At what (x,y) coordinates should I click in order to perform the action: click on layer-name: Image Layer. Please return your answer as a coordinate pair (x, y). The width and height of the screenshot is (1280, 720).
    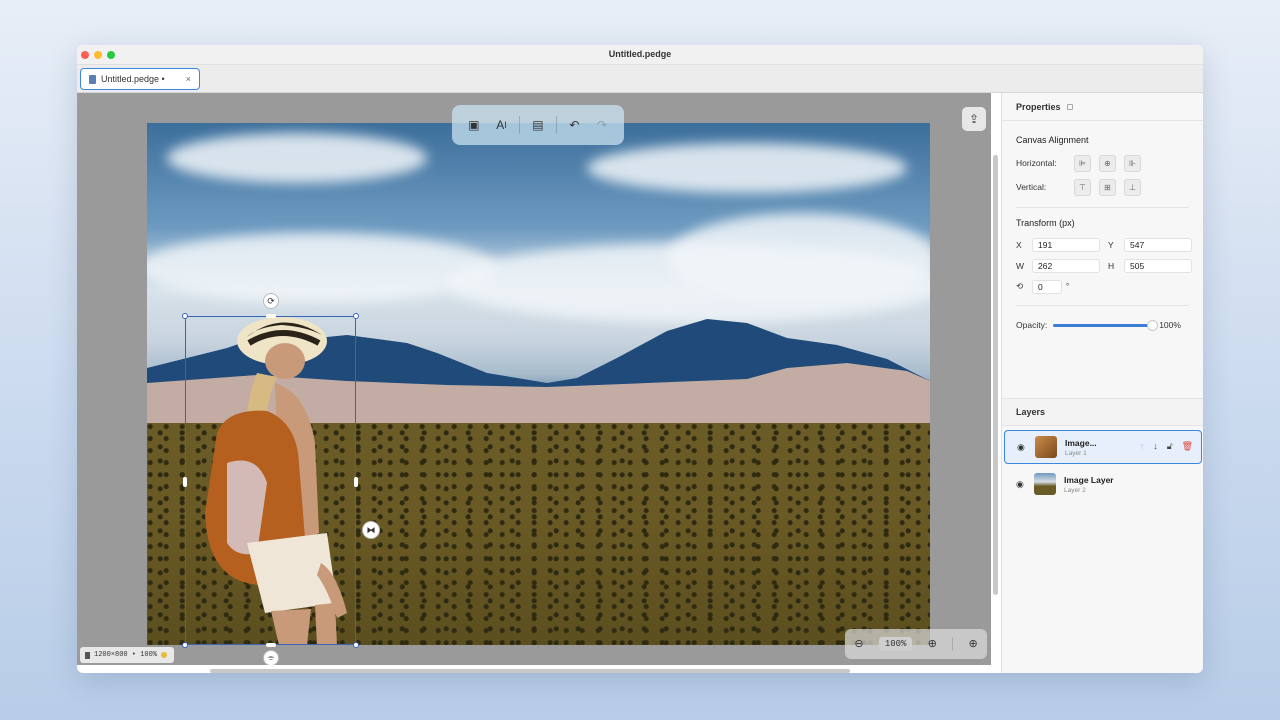
    Looking at the image, I should click on (1089, 479).